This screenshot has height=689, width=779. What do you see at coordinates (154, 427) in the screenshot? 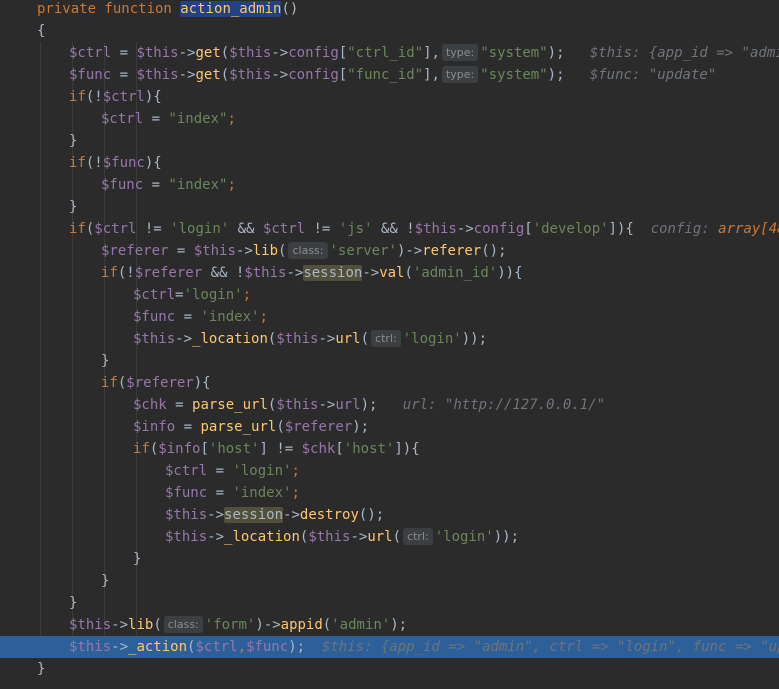
I see `code-token: $info` at bounding box center [154, 427].